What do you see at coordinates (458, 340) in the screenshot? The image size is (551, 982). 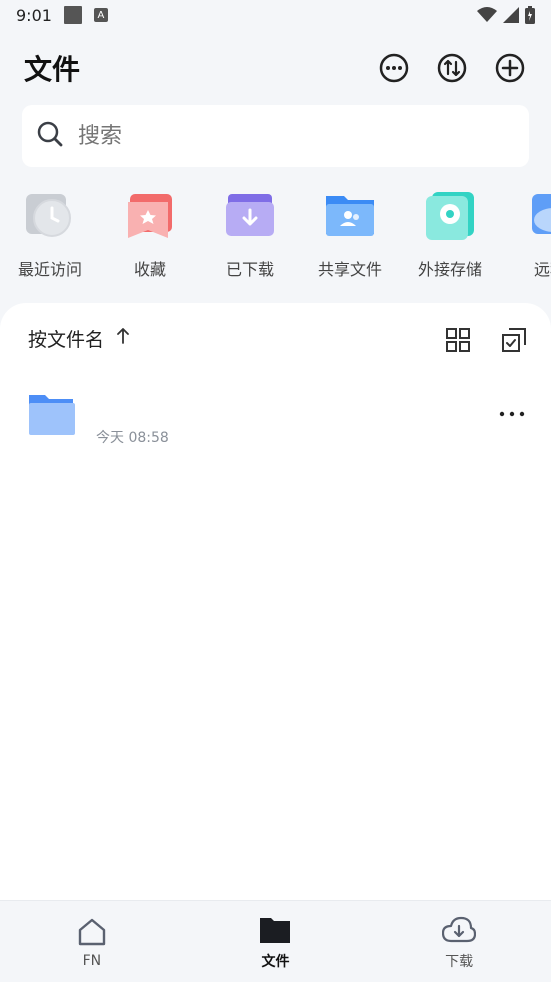 I see `grid-view-icon` at bounding box center [458, 340].